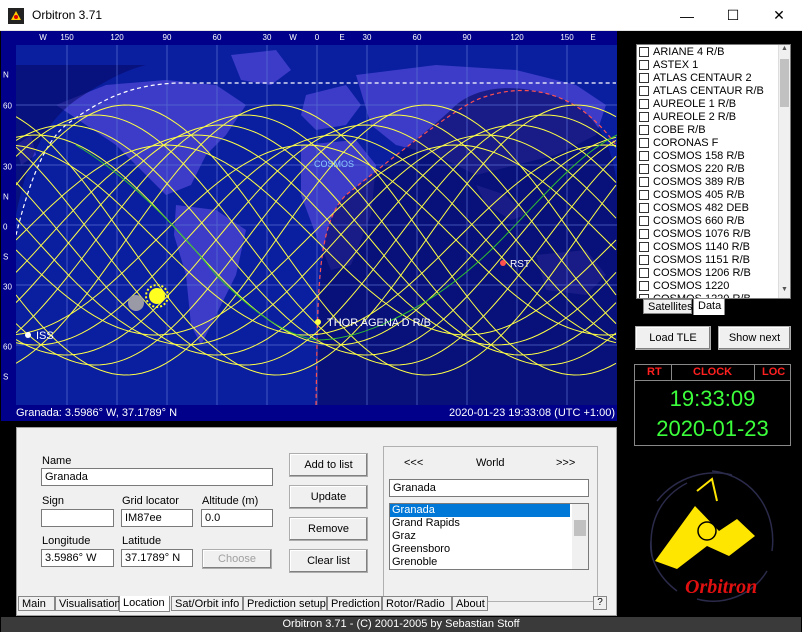  What do you see at coordinates (713, 207) in the screenshot?
I see `satellite-list-item: COSMOS 482 DEB` at bounding box center [713, 207].